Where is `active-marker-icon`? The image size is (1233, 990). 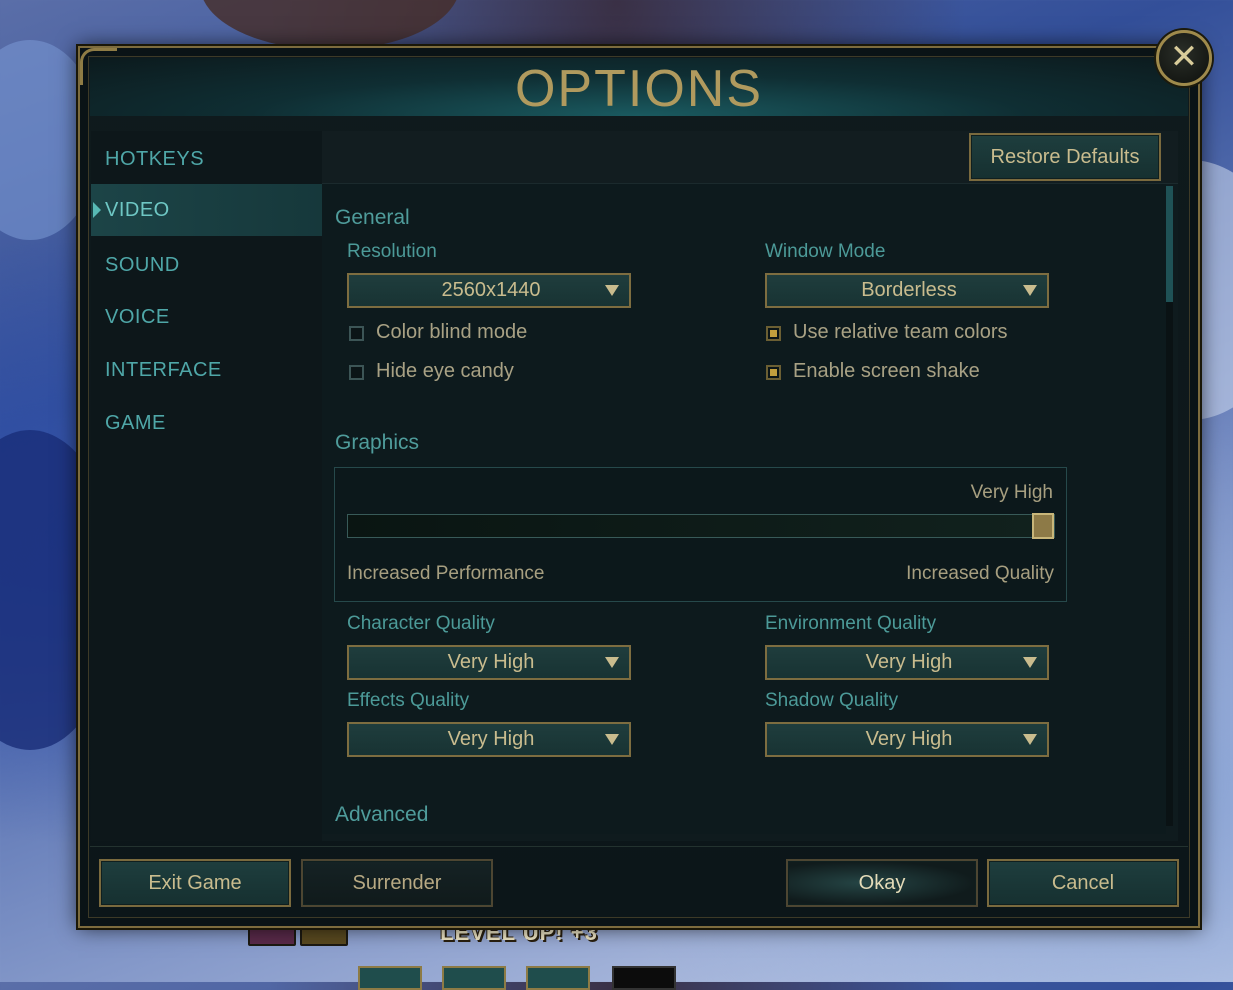 active-marker-icon is located at coordinates (97, 210).